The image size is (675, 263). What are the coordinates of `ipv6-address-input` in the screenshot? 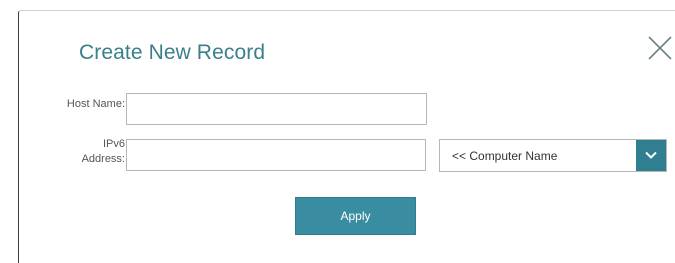 It's located at (276, 155).